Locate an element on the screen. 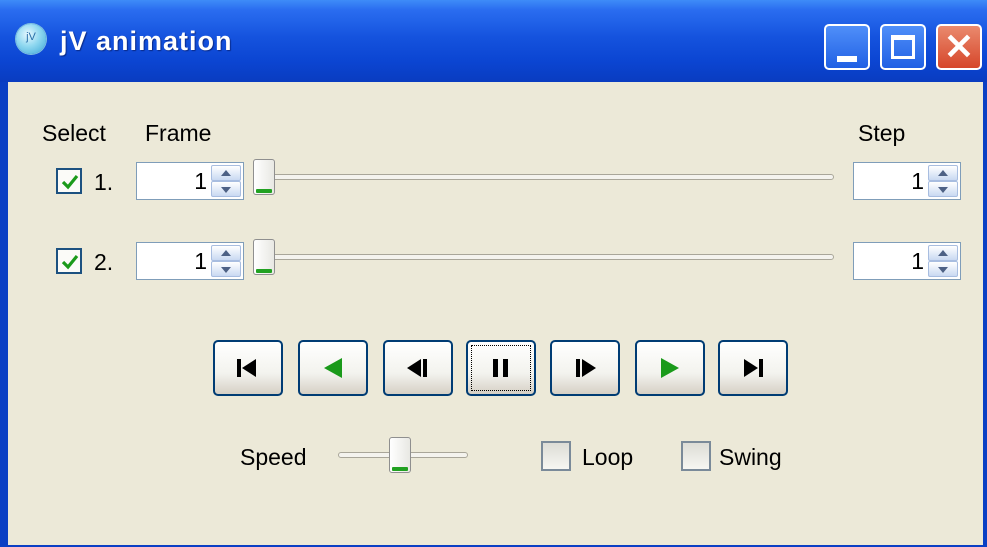 Image resolution: width=987 pixels, height=547 pixels. step-backward-icon is located at coordinates (417, 368).